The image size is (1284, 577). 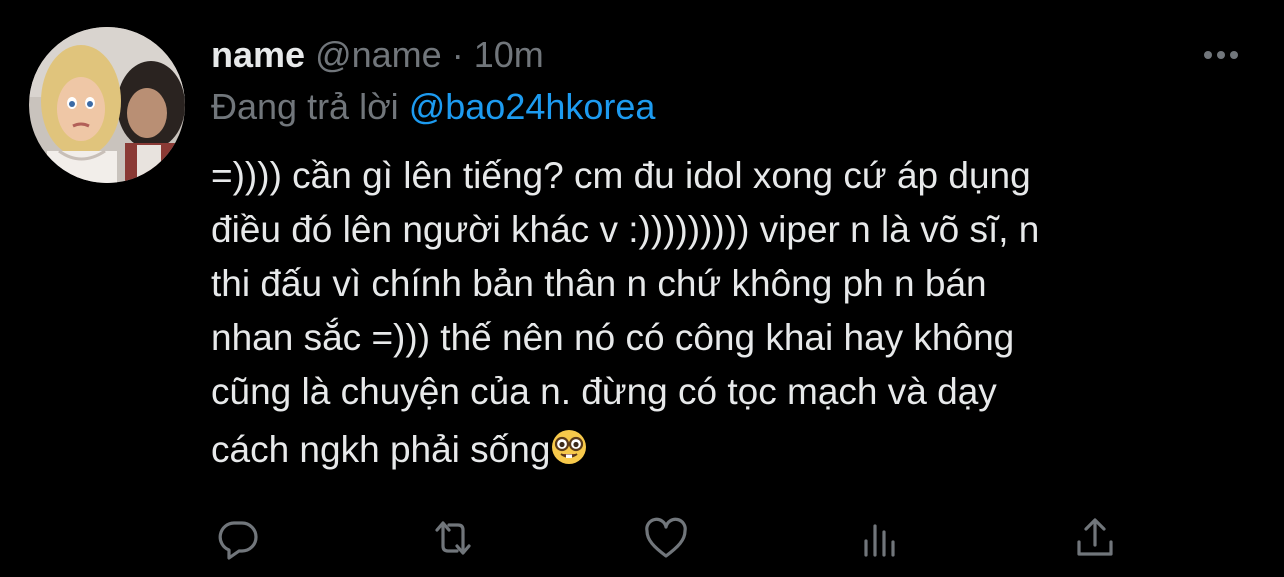 What do you see at coordinates (107, 105) in the screenshot?
I see `avatar` at bounding box center [107, 105].